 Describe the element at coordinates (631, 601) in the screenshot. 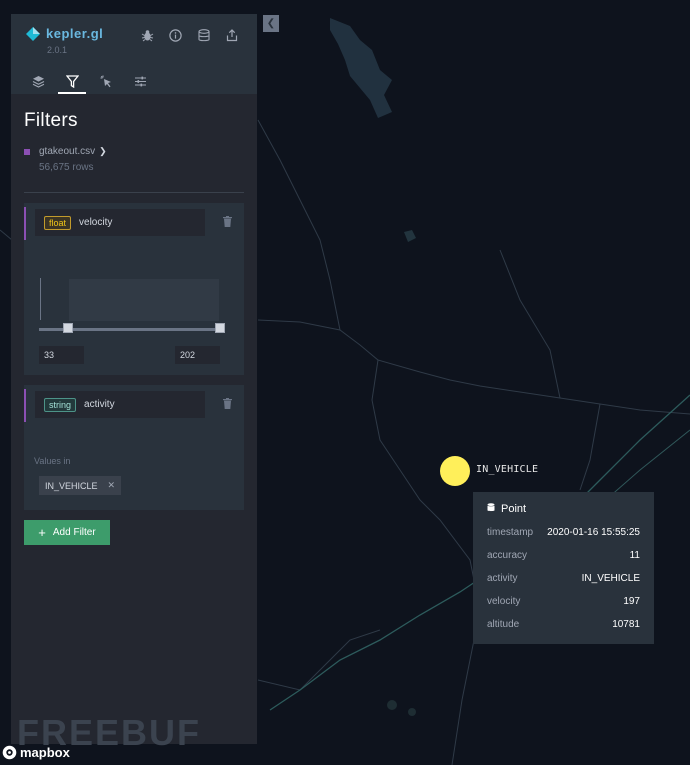

I see `tooltip-value: 197` at that location.